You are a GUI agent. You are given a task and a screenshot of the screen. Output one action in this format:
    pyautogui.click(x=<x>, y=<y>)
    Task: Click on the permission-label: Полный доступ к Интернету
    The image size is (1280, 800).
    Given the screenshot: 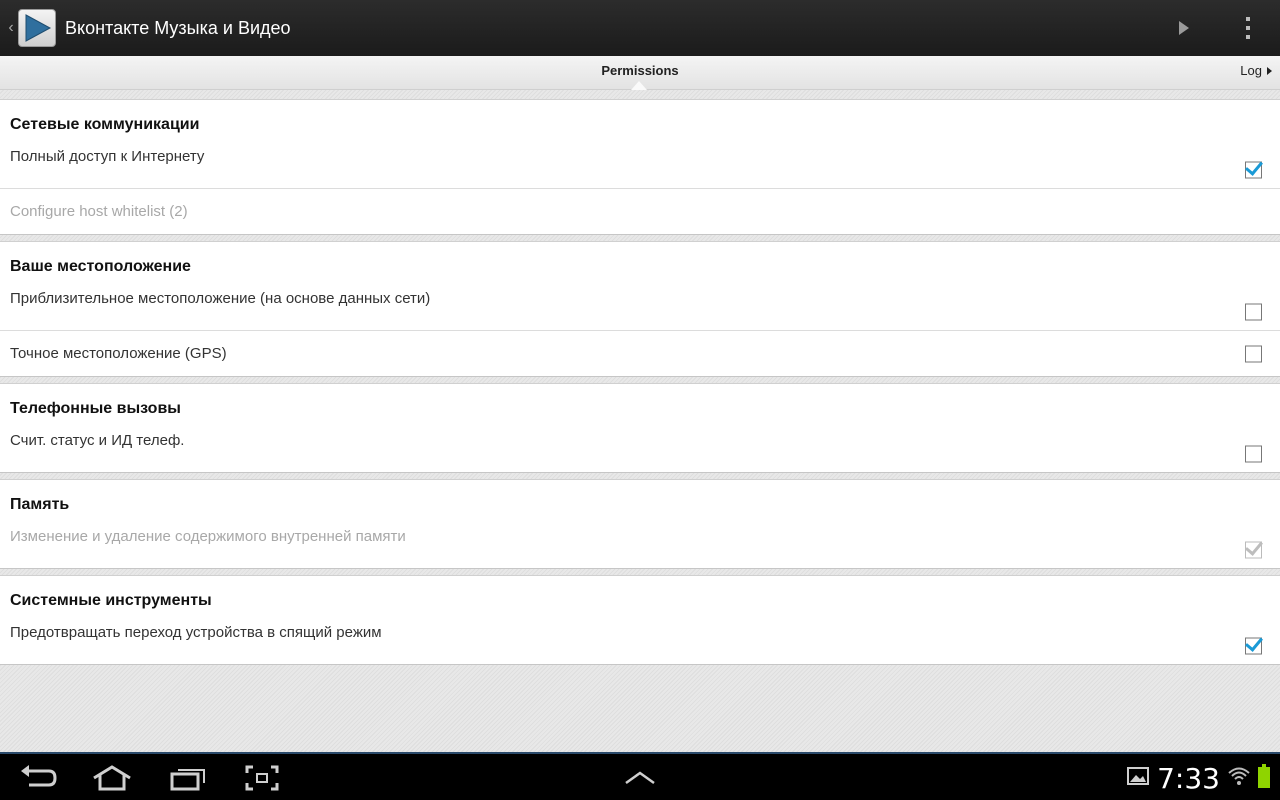 What is the action you would take?
    pyautogui.click(x=107, y=156)
    